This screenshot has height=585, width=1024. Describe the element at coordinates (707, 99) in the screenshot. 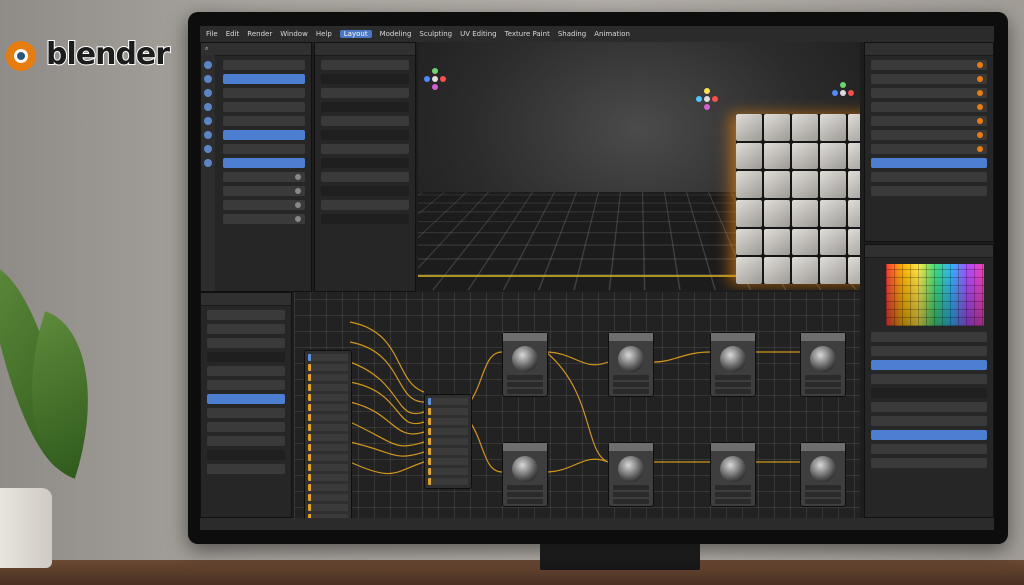

I see `move-gizmo-icon` at that location.